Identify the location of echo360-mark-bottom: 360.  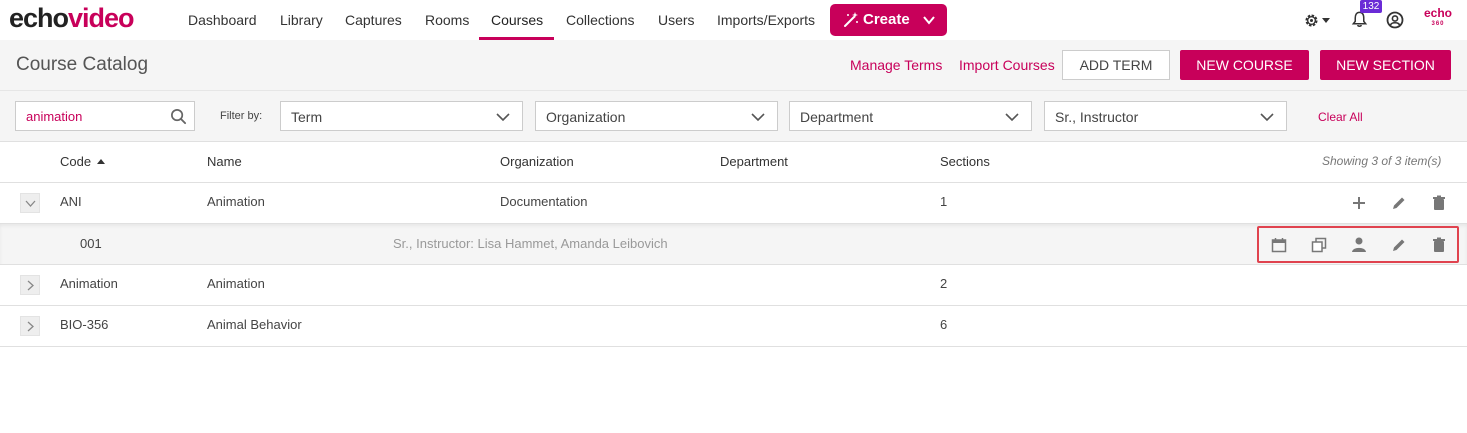
(1438, 24).